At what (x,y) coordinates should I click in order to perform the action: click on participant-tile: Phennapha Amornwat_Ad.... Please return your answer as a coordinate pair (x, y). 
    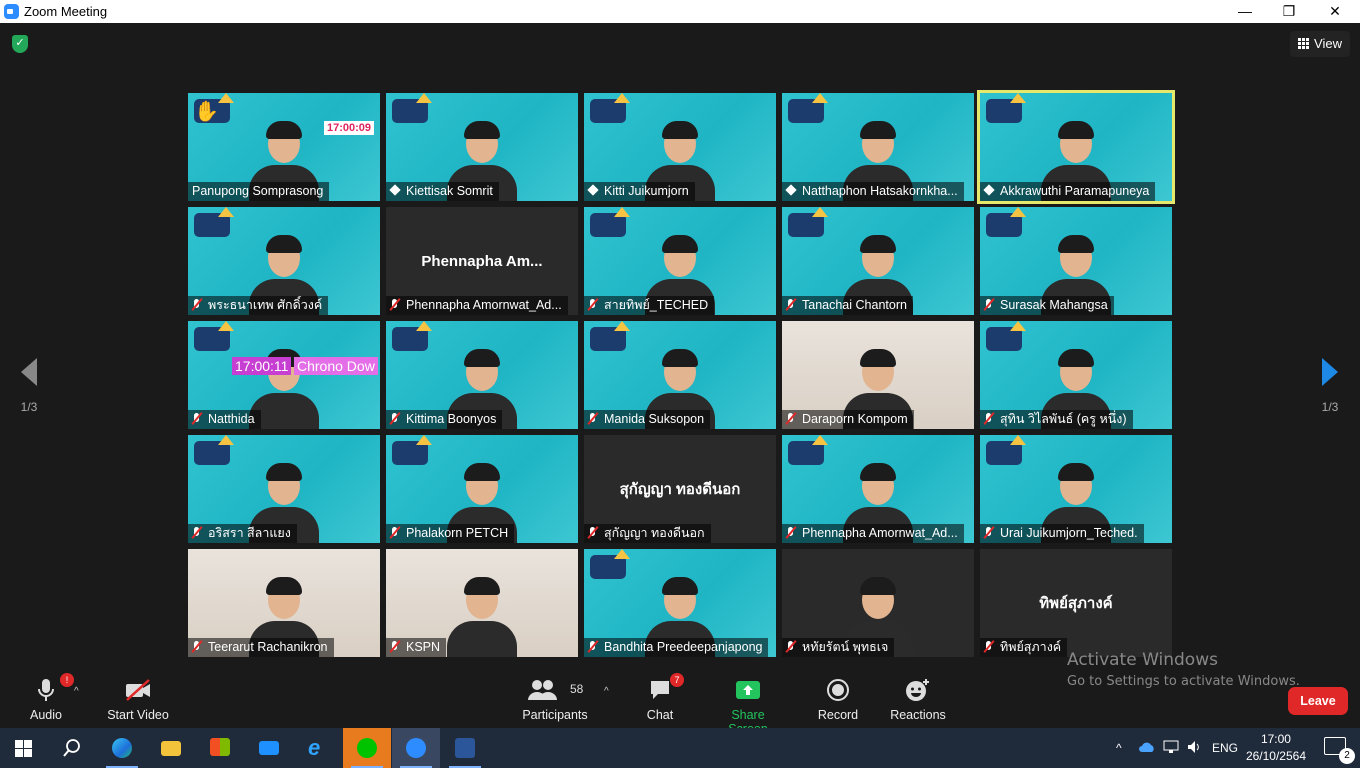
    Looking at the image, I should click on (878, 489).